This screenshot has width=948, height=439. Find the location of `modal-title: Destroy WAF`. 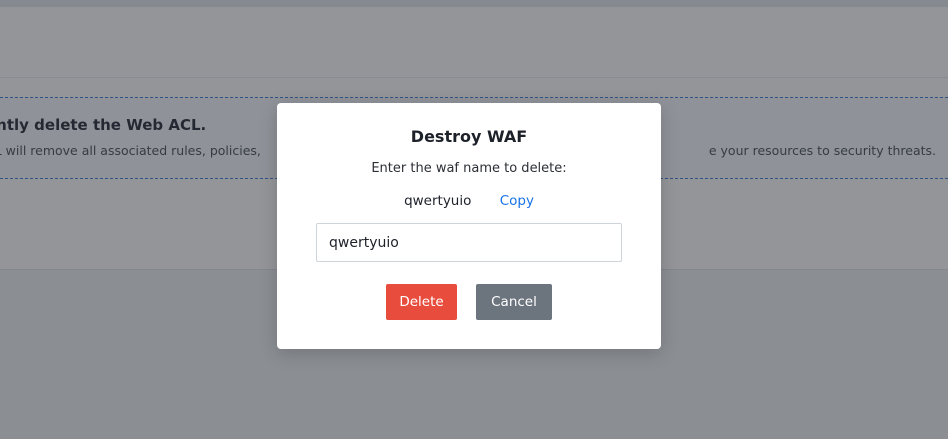

modal-title: Destroy WAF is located at coordinates (469, 136).